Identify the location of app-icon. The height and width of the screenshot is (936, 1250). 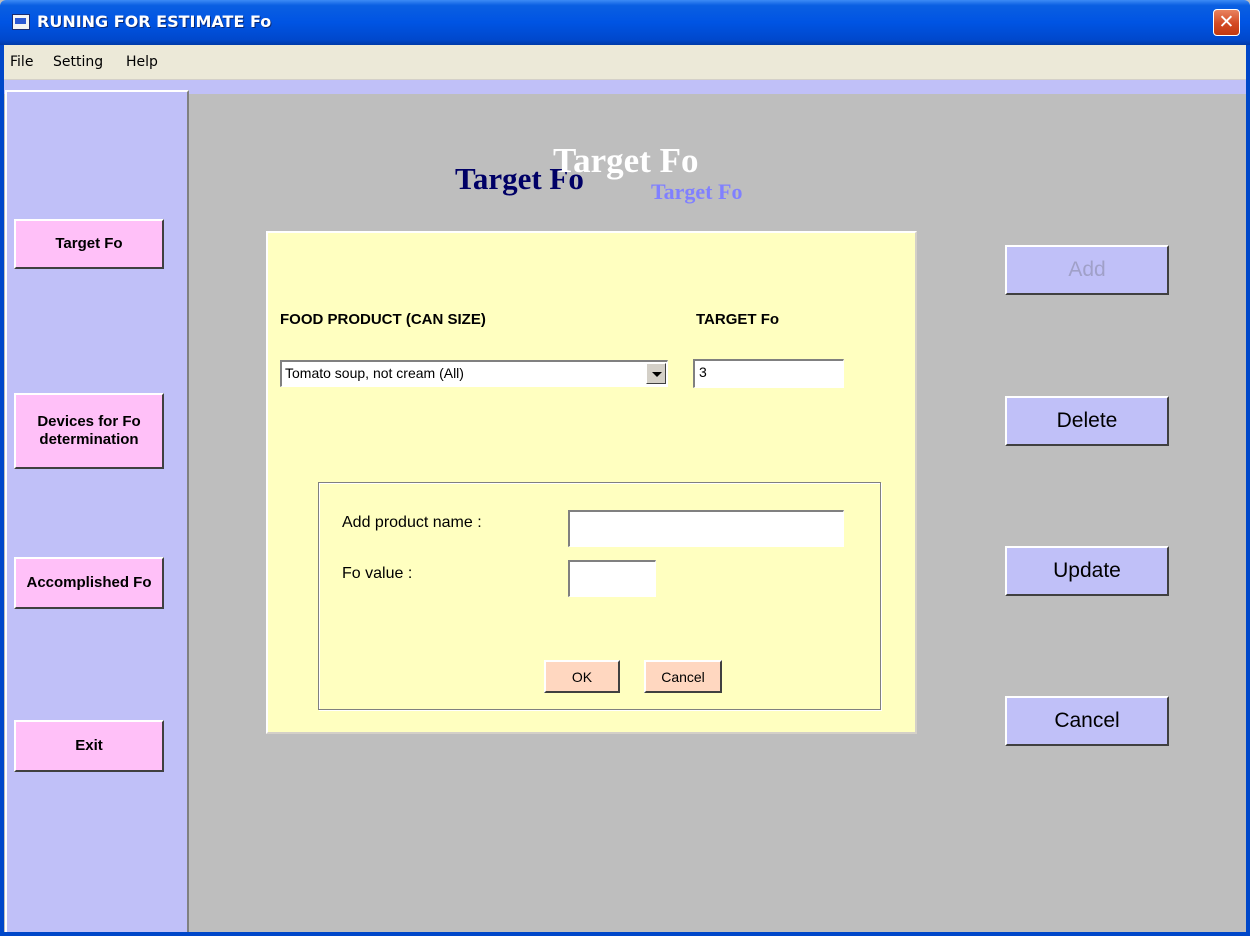
(21, 22).